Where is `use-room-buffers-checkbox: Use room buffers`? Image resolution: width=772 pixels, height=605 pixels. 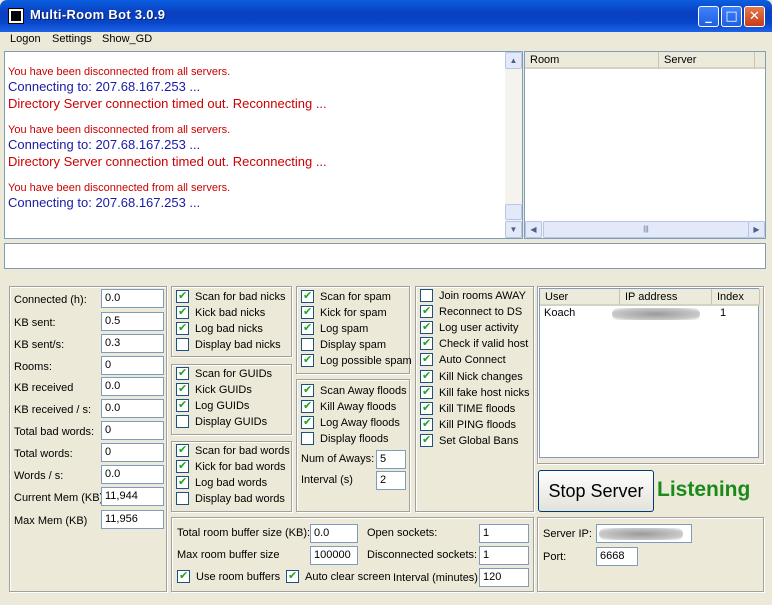
use-room-buffers-checkbox: Use room buffers is located at coordinates (228, 576).